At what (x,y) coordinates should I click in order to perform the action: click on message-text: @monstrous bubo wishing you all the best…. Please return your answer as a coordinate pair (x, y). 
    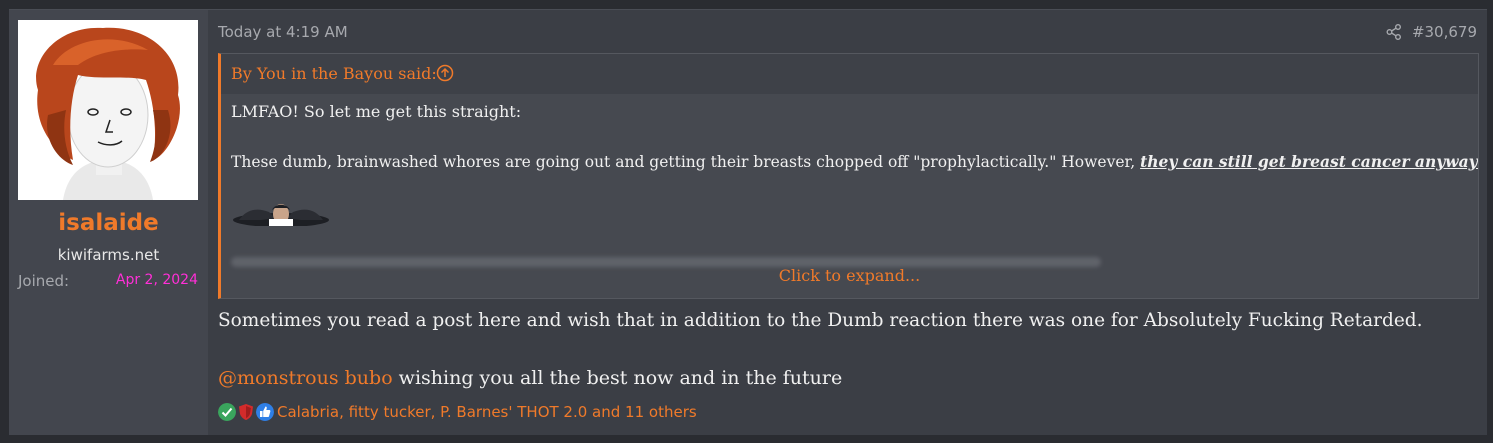
    Looking at the image, I should click on (530, 378).